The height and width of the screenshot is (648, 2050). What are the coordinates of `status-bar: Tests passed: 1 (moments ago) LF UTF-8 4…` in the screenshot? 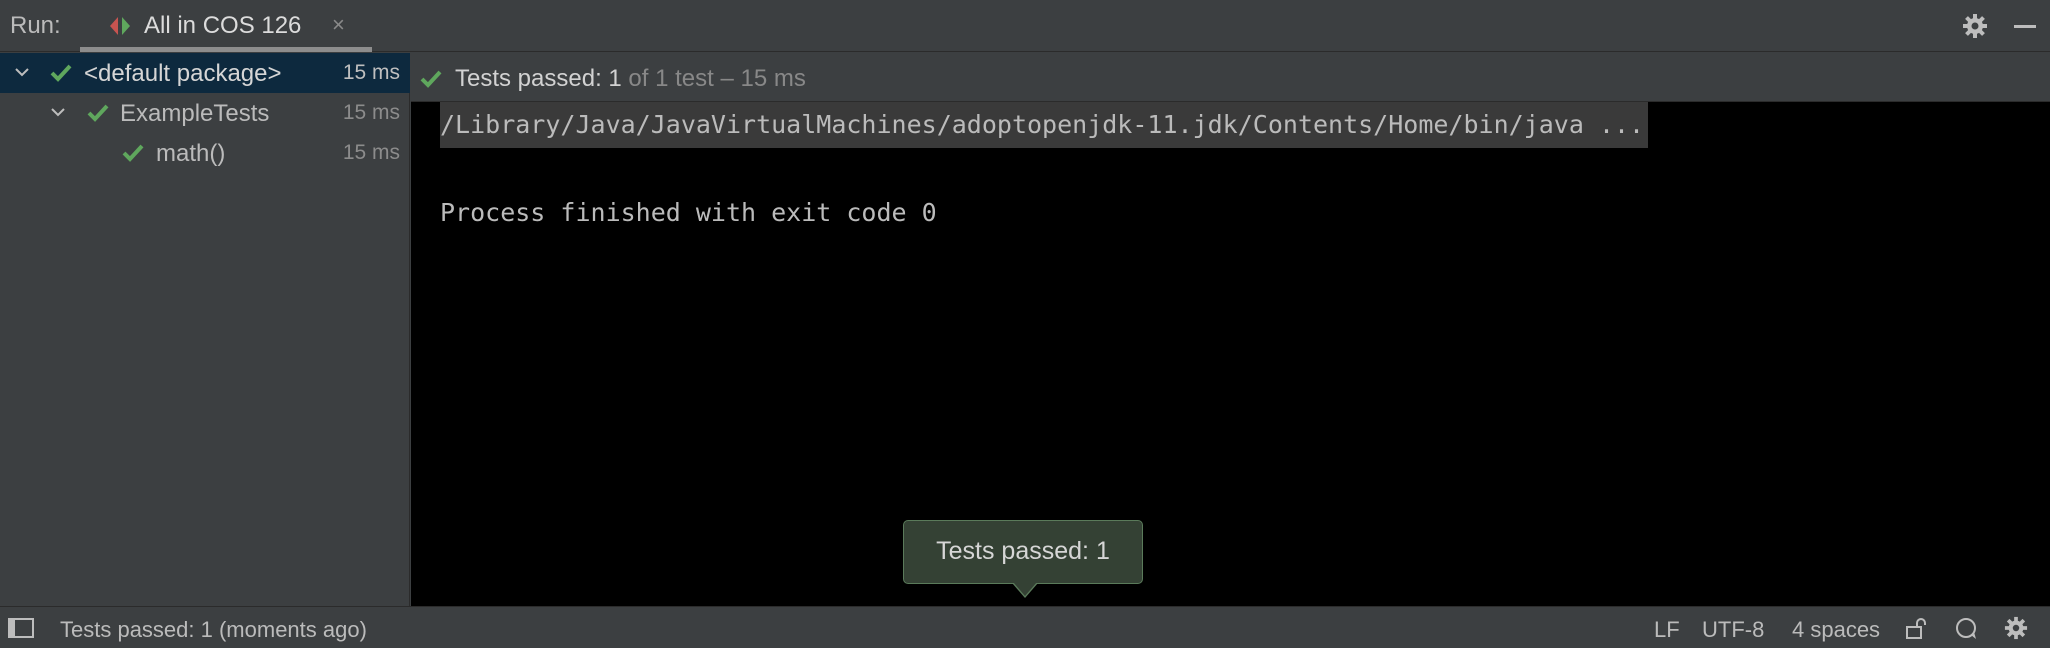 It's located at (1025, 627).